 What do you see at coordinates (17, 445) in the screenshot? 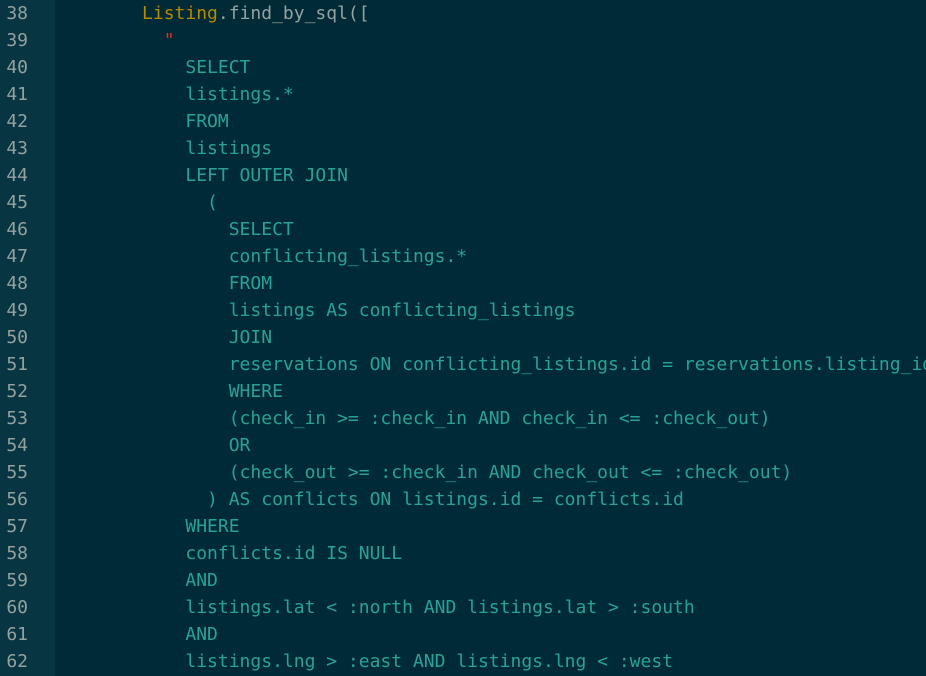
I see `line-number: 54` at bounding box center [17, 445].